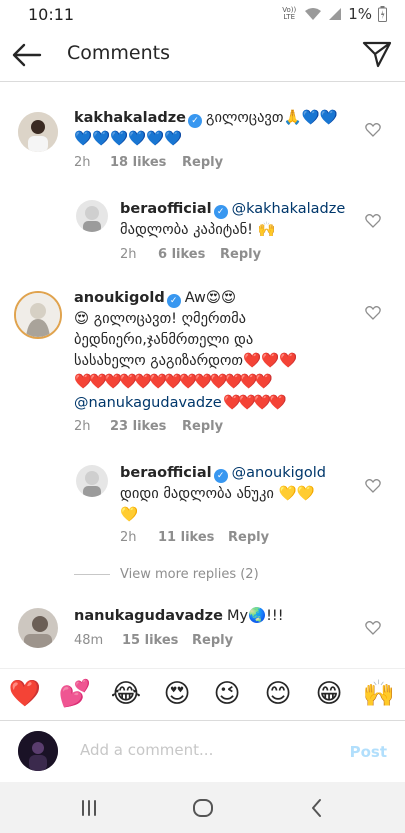  What do you see at coordinates (379, 694) in the screenshot?
I see `emoji-raised-hands-button: 🙌` at bounding box center [379, 694].